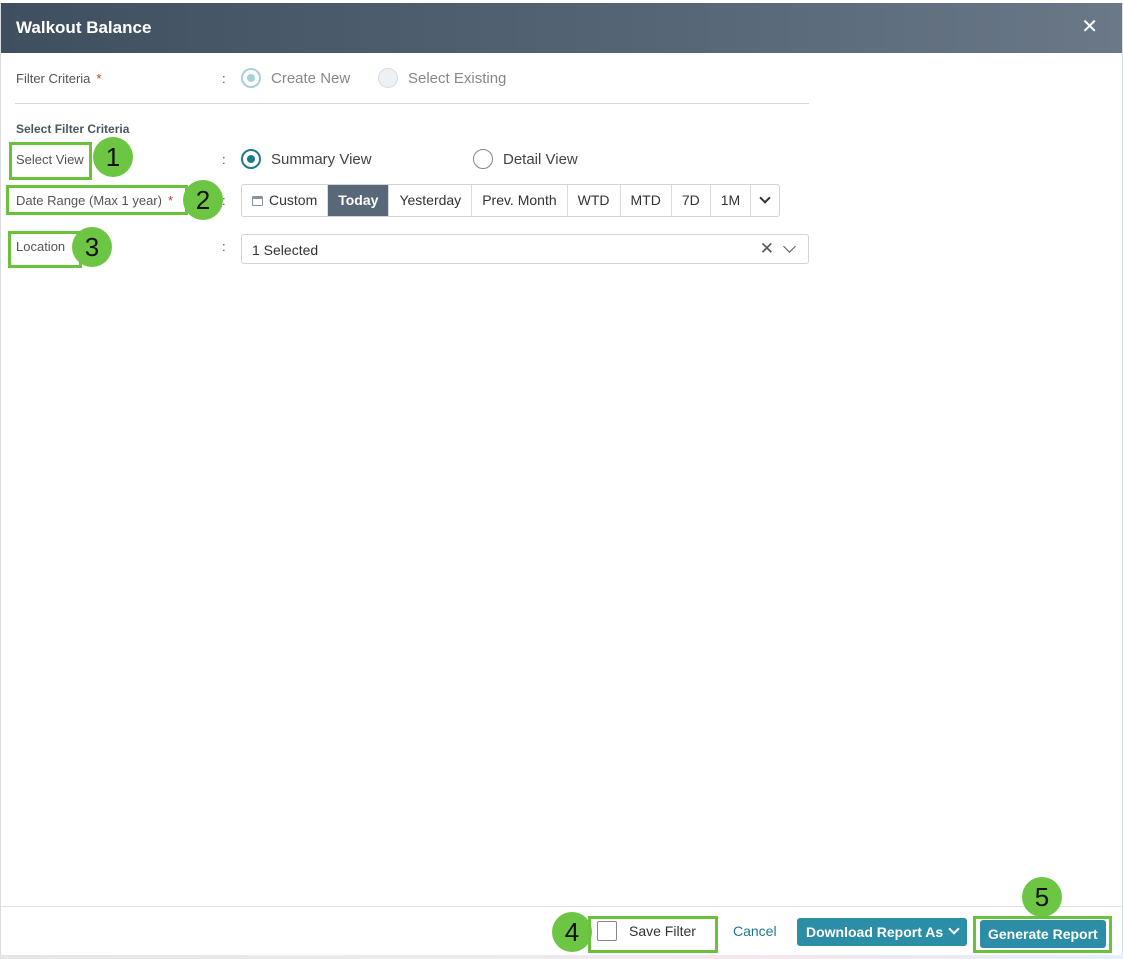 Image resolution: width=1123 pixels, height=959 pixels. I want to click on save-filter-checkbox: Save Filter, so click(646, 931).